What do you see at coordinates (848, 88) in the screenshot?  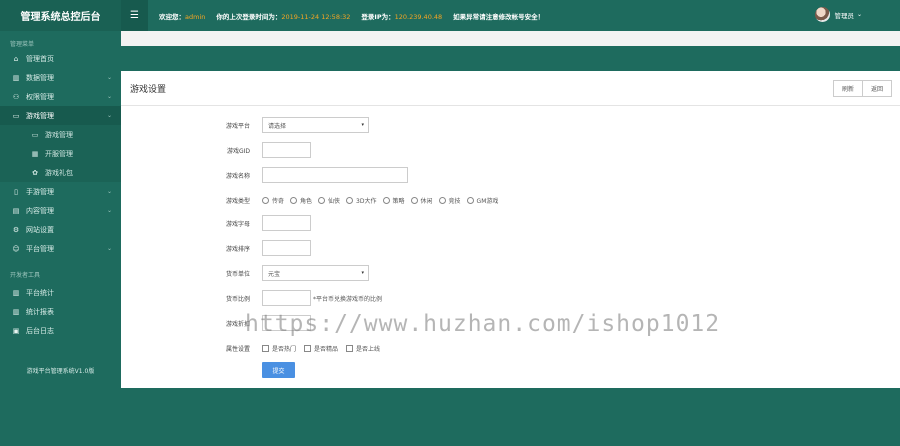 I see `refresh-button: 刷新` at bounding box center [848, 88].